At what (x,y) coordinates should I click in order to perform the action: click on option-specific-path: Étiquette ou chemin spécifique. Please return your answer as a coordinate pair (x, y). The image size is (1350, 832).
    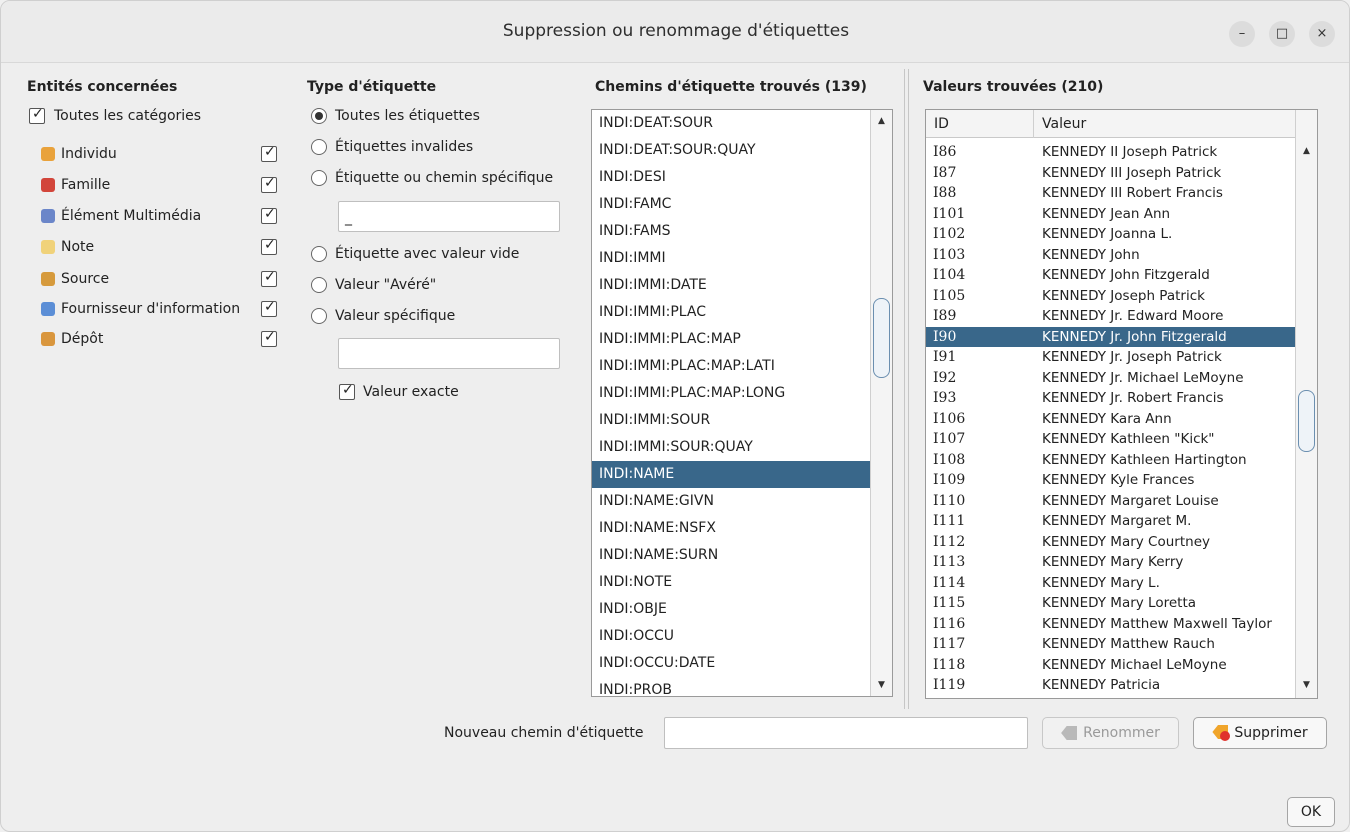
    Looking at the image, I should click on (432, 178).